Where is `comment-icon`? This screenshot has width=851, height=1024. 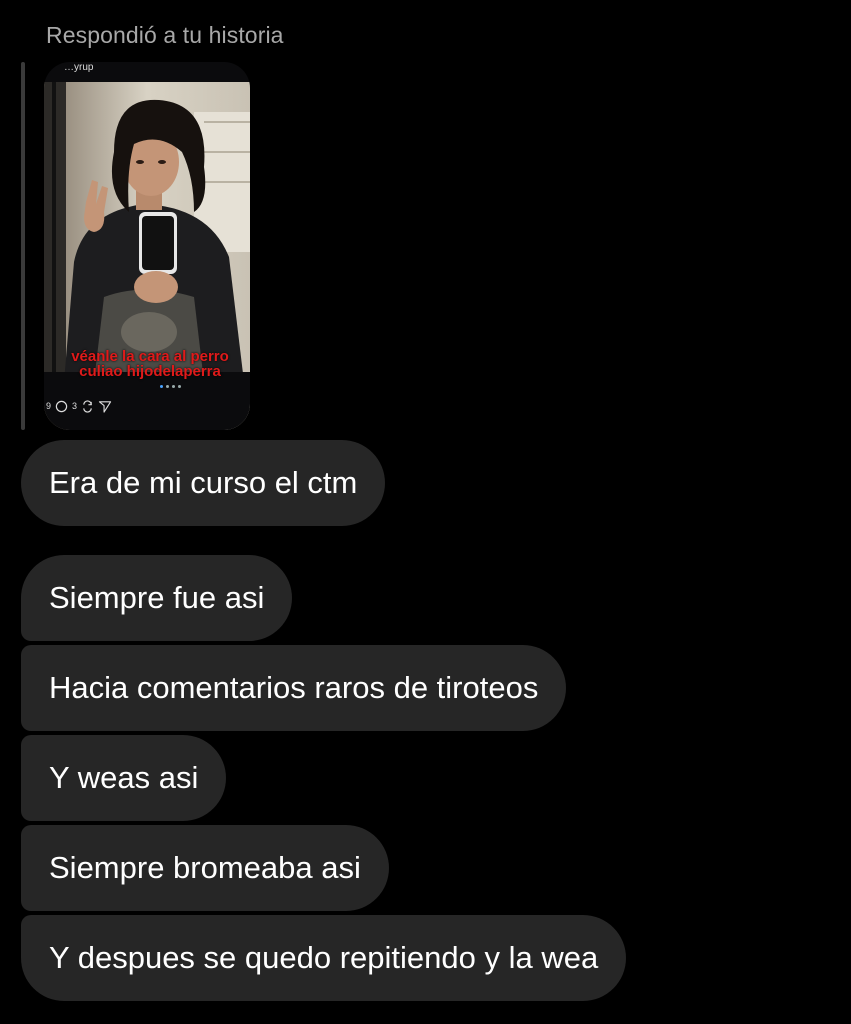
comment-icon is located at coordinates (61, 406).